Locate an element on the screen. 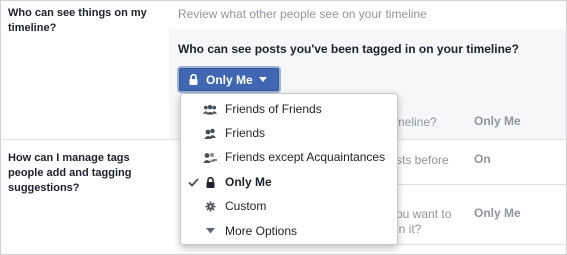 This screenshot has height=255, width=567. menu-item-friends-except-acquaintances: Friends except Acquaintances is located at coordinates (289, 157).